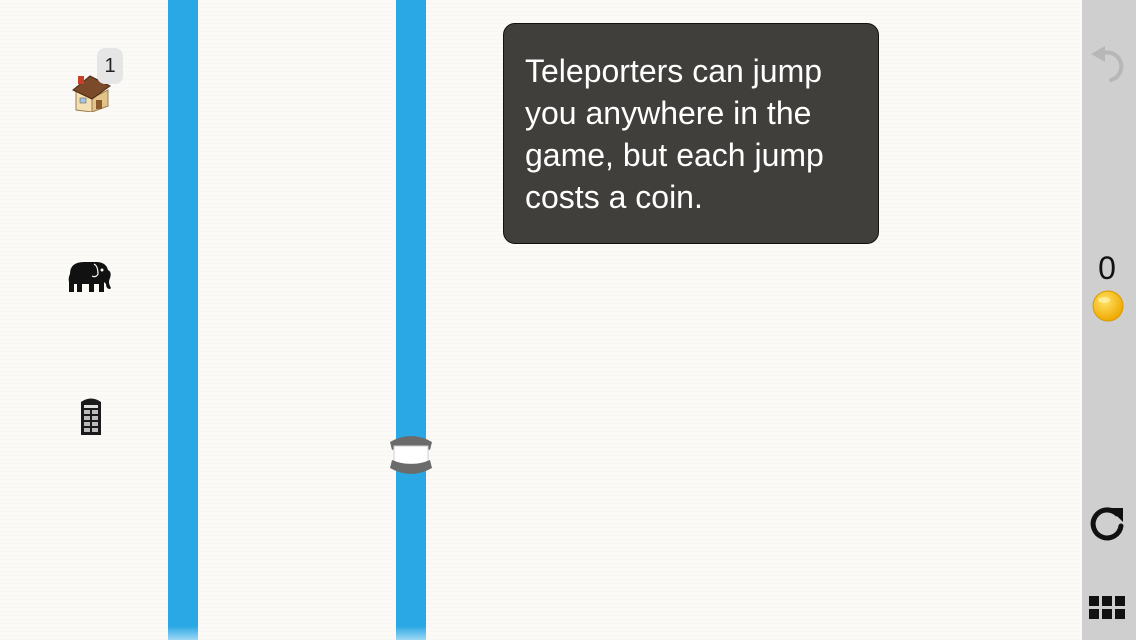 Image resolution: width=1136 pixels, height=640 pixels. I want to click on track-right, so click(411, 320).